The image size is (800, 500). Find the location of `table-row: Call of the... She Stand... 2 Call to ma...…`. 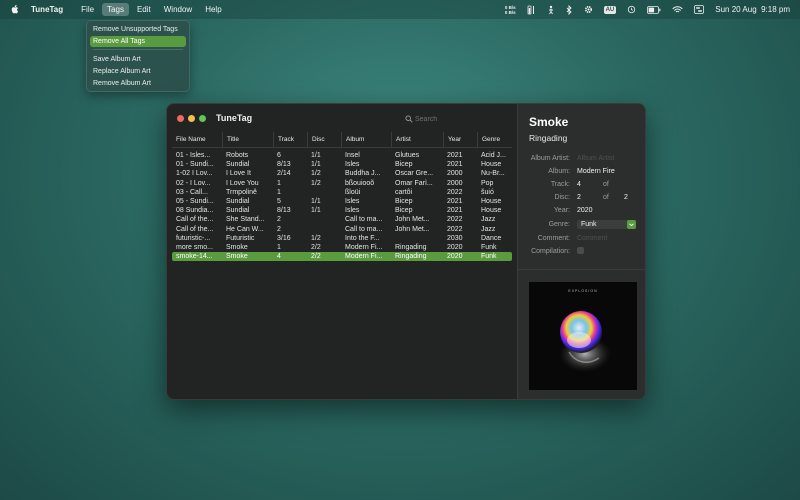

table-row: Call of the... She Stand... 2 Call to ma...… is located at coordinates (342, 219).